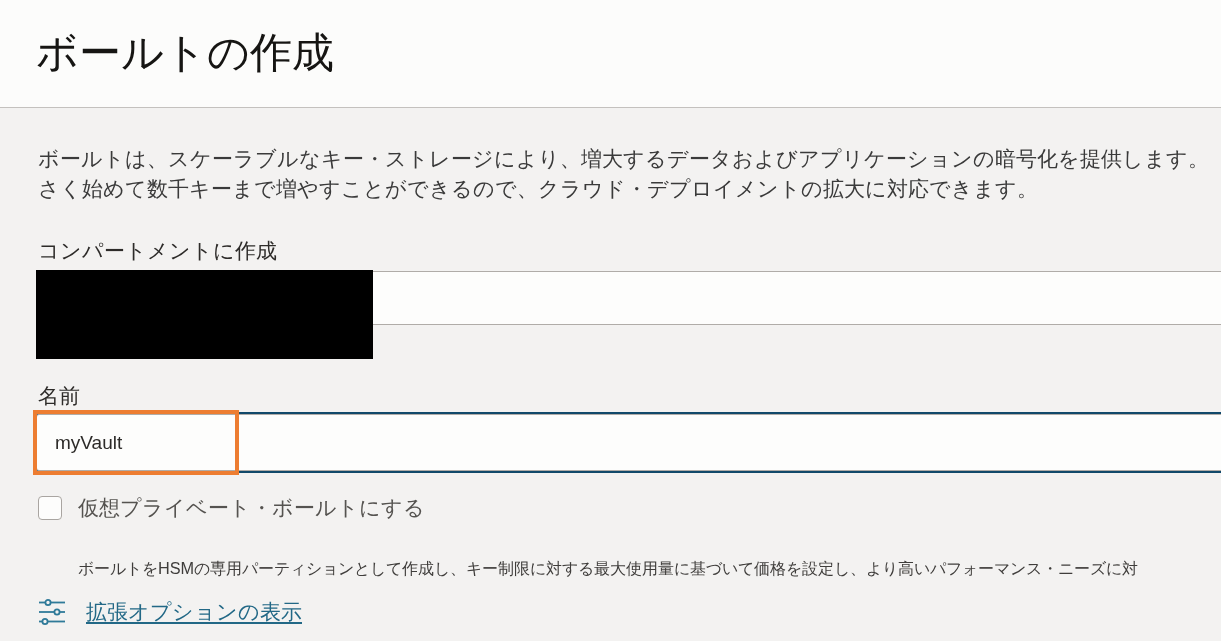 This screenshot has height=641, width=1221. Describe the element at coordinates (623, 159) in the screenshot. I see `description-line: ボールトは、スケーラブルなキー・ストレージにより、増大するデータおよびアプリケーションの暗号化を提供します。` at that location.